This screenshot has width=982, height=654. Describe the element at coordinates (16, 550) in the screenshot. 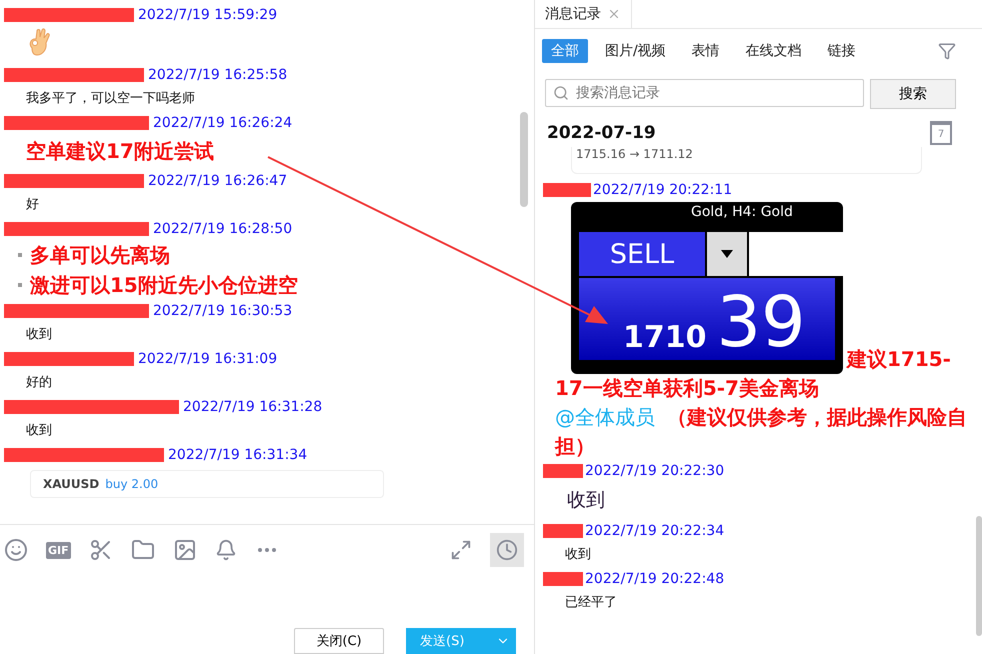

I see `emoji-icon` at that location.